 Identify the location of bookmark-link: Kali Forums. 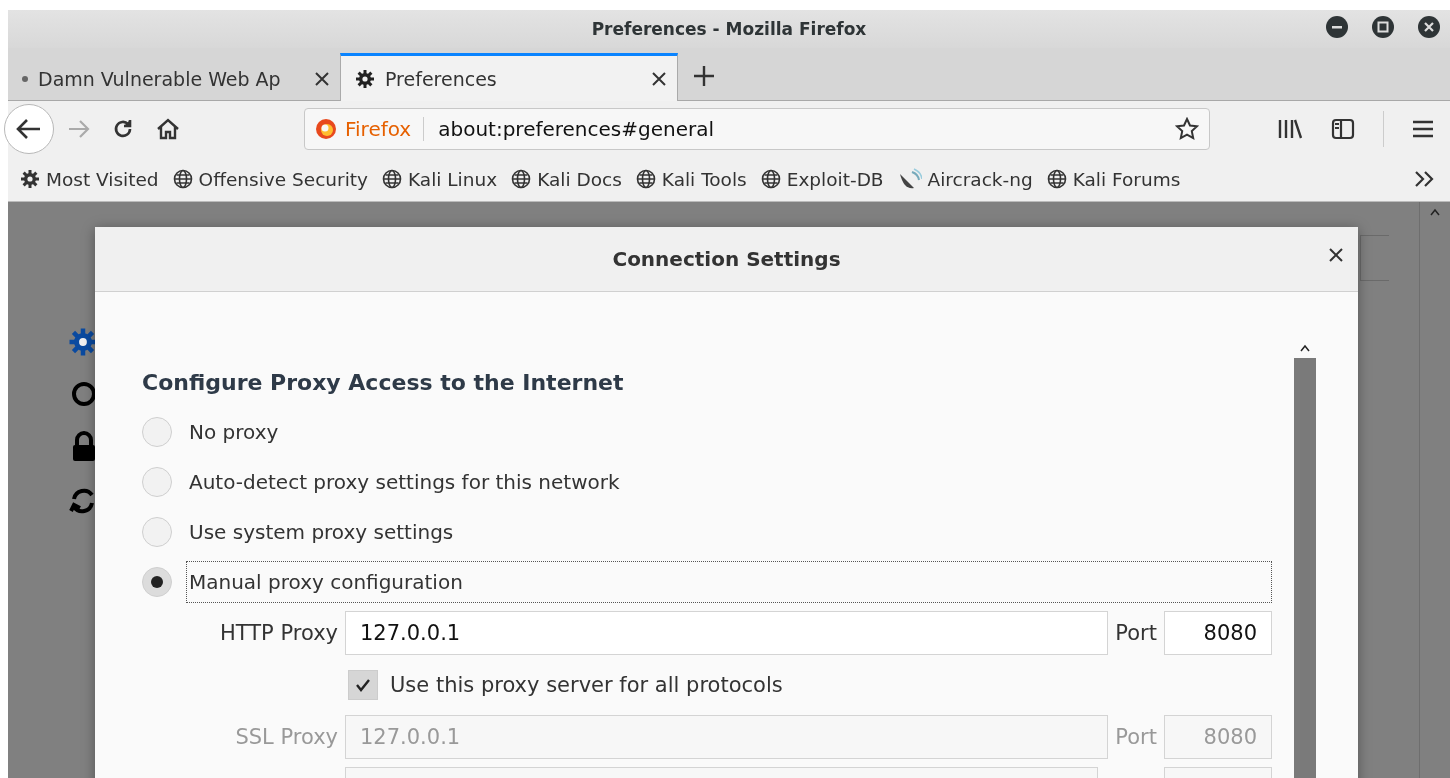
(1113, 179).